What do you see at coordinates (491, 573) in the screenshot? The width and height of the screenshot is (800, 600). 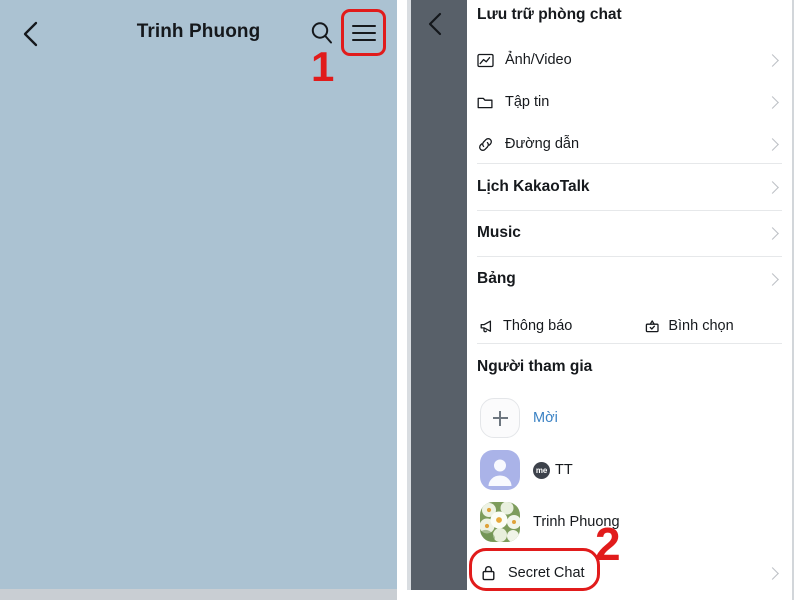 I see `lock-icon` at bounding box center [491, 573].